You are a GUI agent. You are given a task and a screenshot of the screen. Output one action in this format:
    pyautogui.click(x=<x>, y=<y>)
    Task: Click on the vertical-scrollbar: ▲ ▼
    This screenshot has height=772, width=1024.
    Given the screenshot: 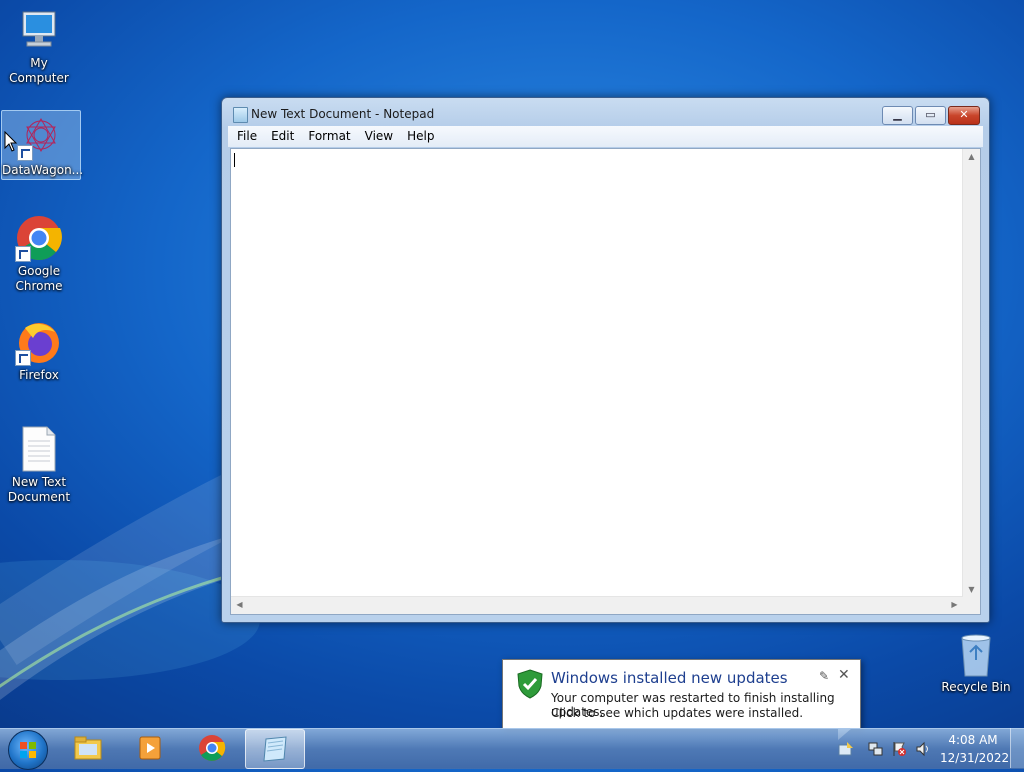 What is the action you would take?
    pyautogui.click(x=971, y=373)
    